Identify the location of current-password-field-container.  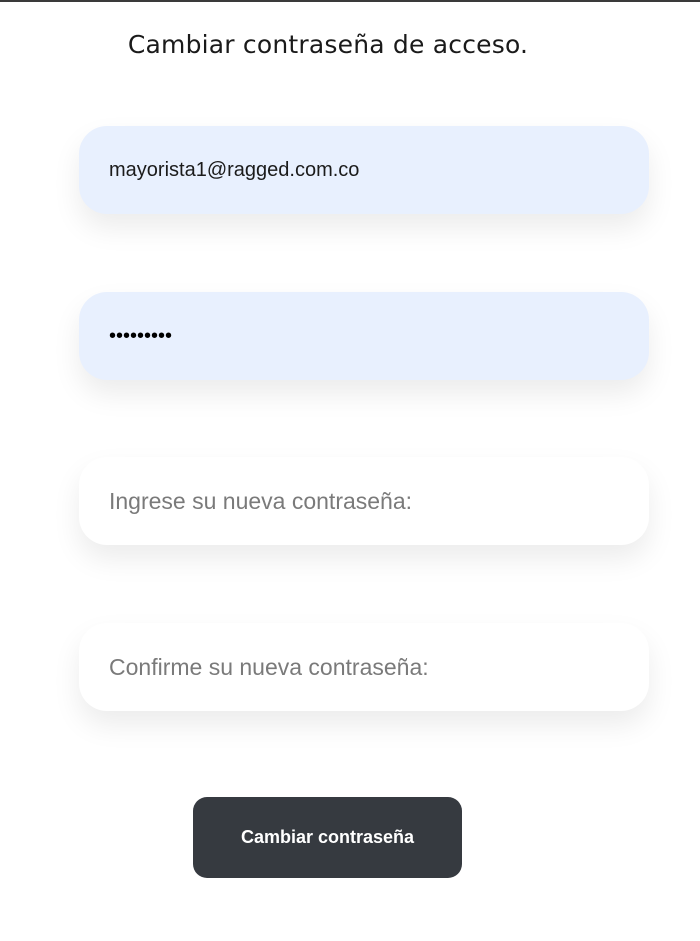
(364, 336).